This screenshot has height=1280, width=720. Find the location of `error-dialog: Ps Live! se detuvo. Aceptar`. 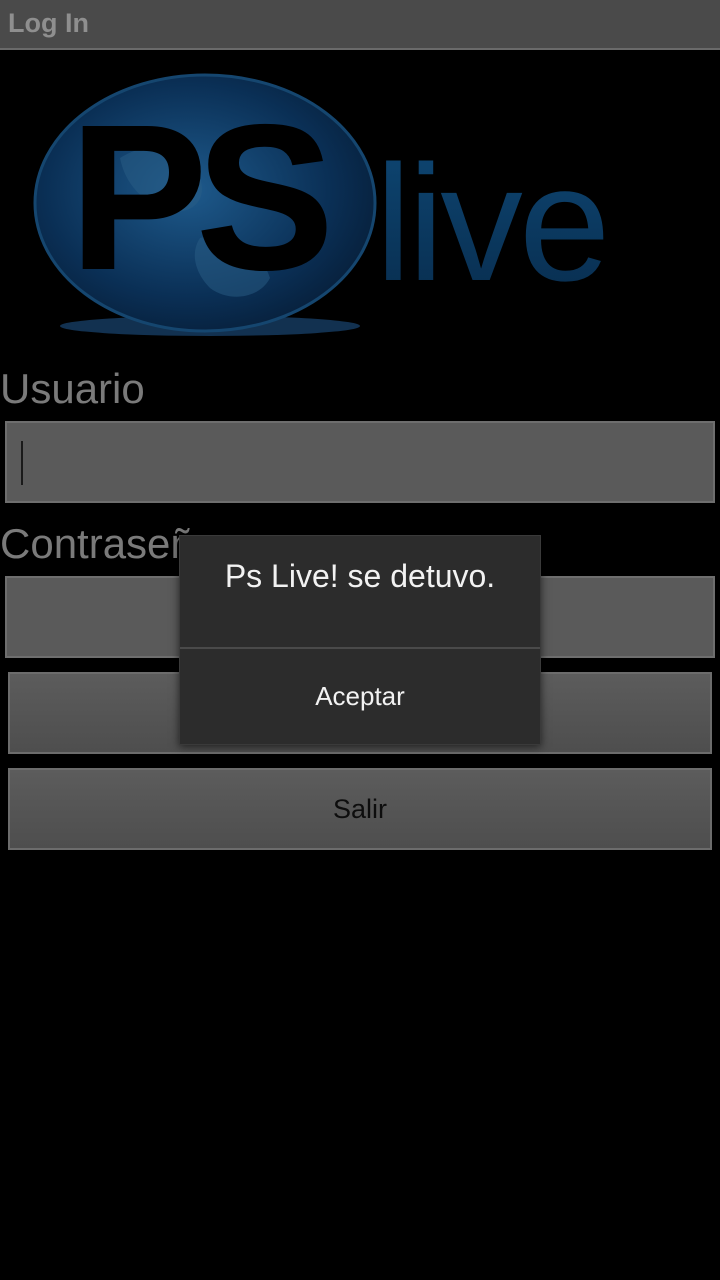

error-dialog: Ps Live! se detuvo. Aceptar is located at coordinates (360, 640).